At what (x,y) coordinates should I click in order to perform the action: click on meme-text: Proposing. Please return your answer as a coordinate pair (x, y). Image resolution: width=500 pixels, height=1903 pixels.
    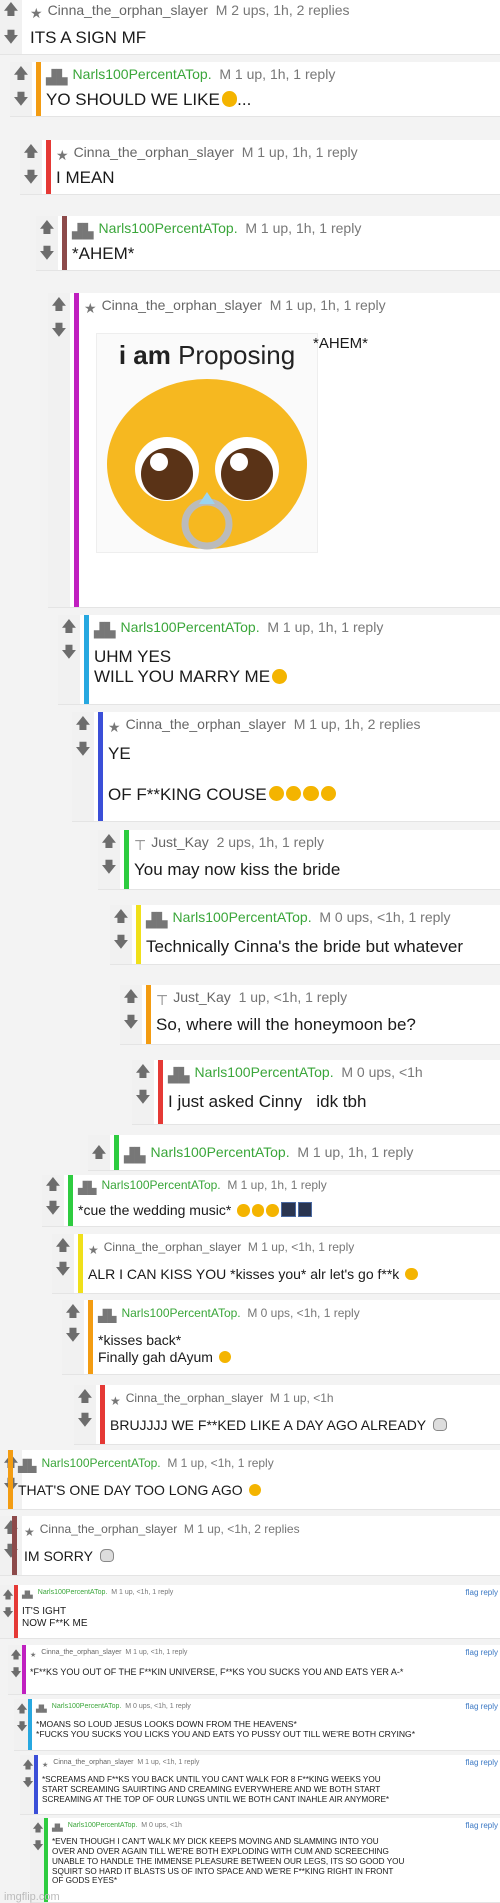
    Looking at the image, I should click on (237, 355).